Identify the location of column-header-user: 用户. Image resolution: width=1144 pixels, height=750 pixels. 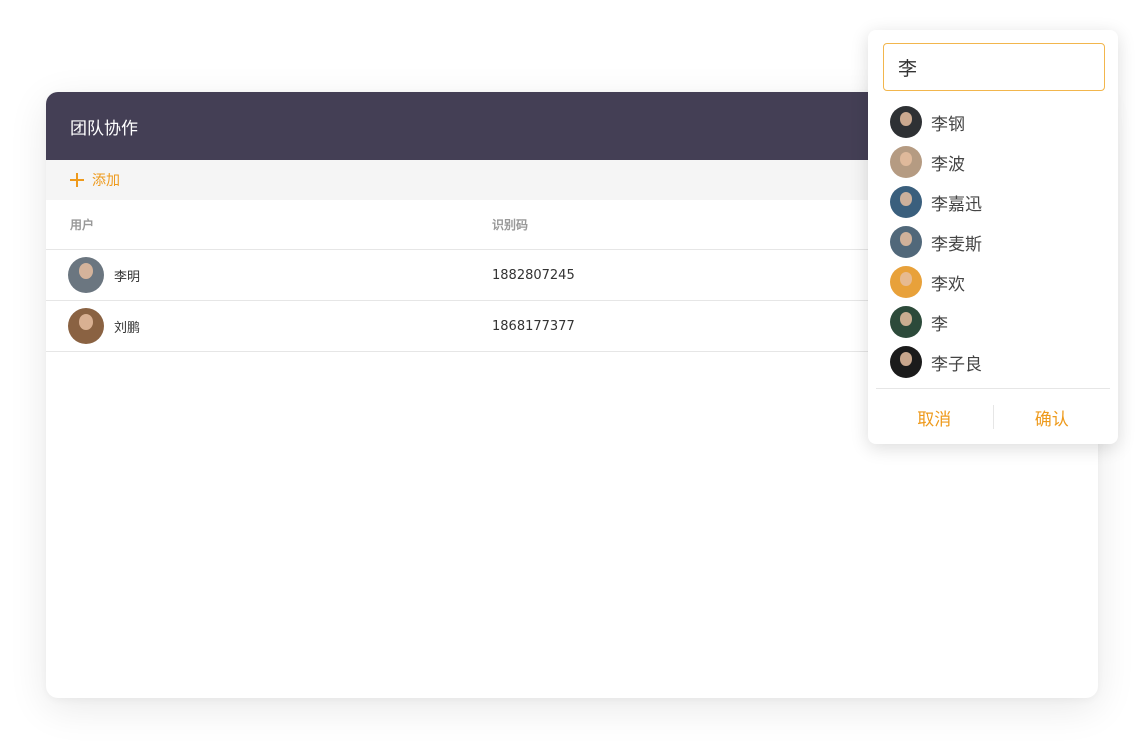
(269, 225).